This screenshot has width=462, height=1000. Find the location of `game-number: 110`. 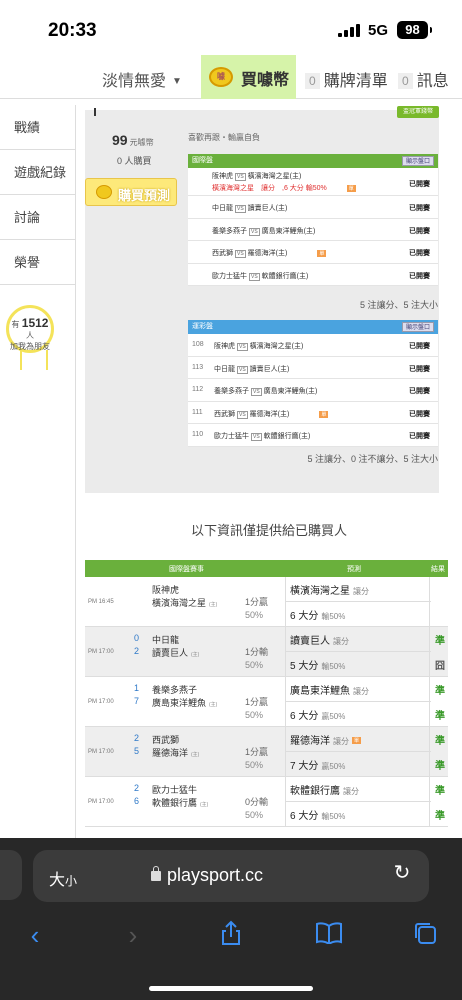

game-number: 110 is located at coordinates (198, 434).